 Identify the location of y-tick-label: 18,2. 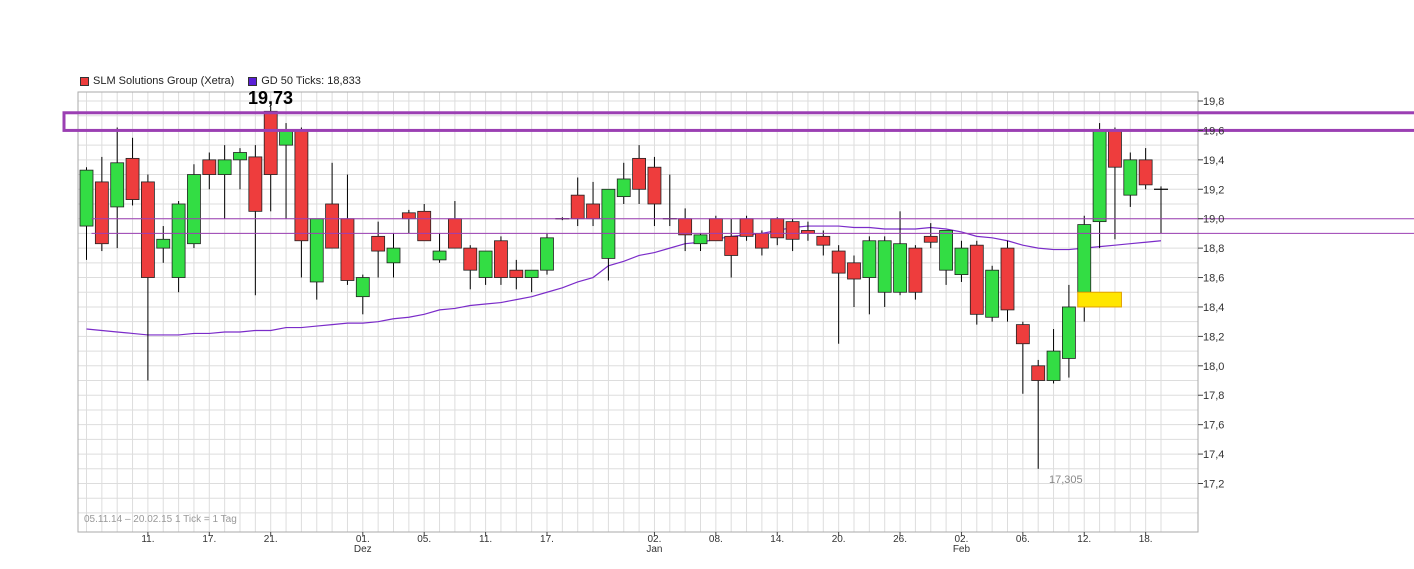
(1213, 337).